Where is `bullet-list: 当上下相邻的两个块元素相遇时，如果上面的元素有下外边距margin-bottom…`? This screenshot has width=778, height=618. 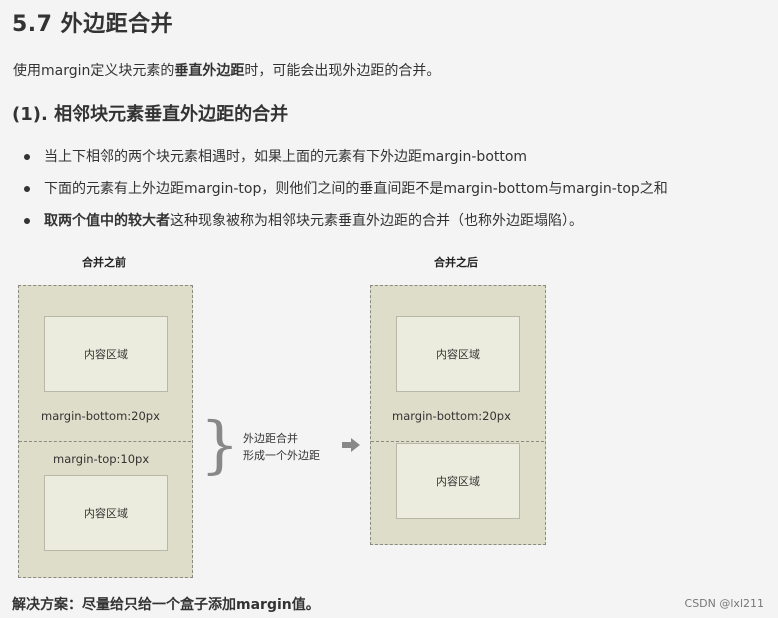 bullet-list: 当上下相邻的两个块元素相遇时，如果上面的元素有下外边距margin-bottom… is located at coordinates (345, 194).